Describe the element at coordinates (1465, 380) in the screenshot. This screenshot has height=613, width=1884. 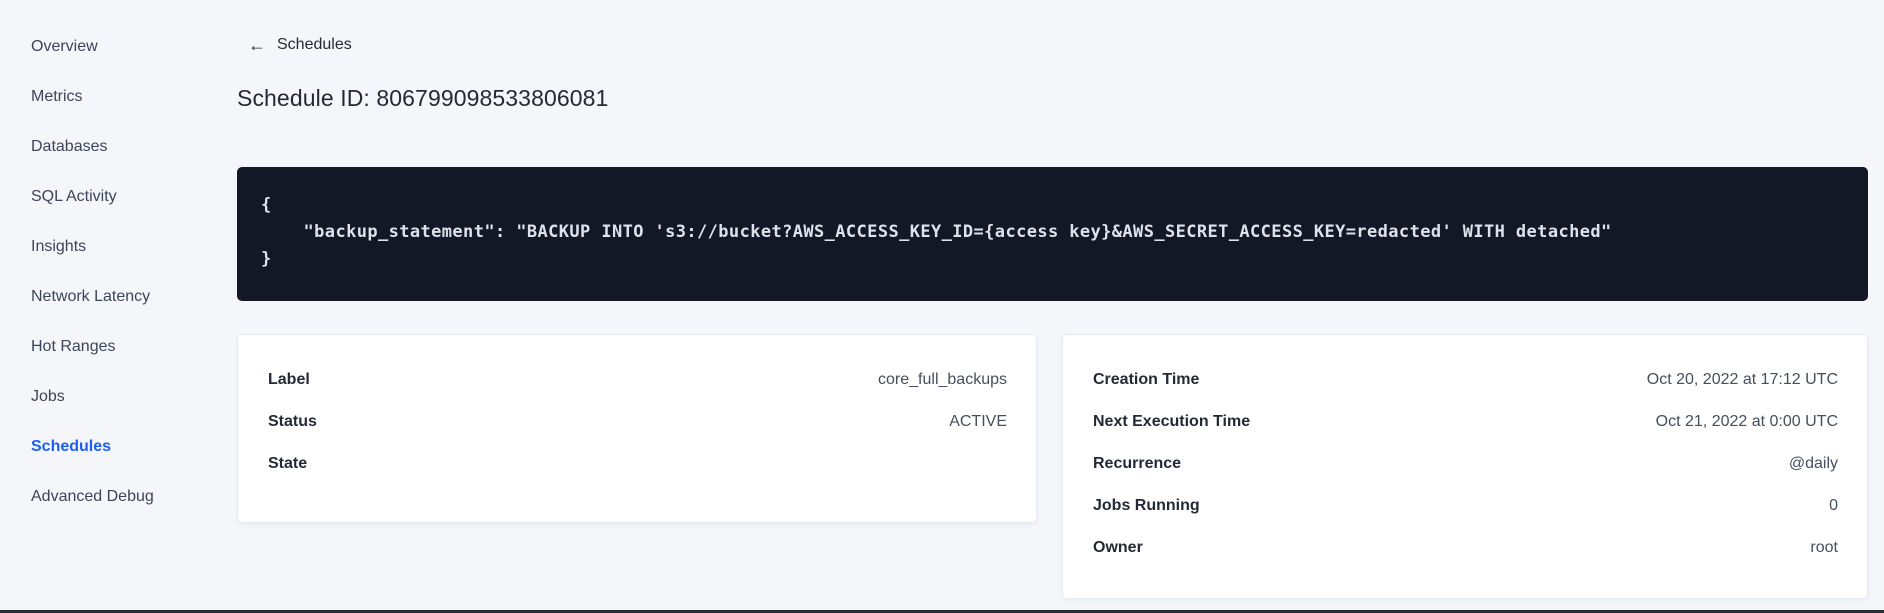
I see `detail-row: Creation Time Oct 20, 2022 at 17:12 UTC` at that location.